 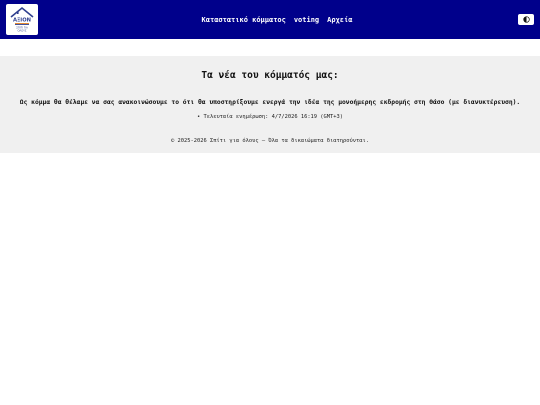 I want to click on main-nav: Καταστατικό κόμματος voting Αρχεία, so click(x=270, y=19).